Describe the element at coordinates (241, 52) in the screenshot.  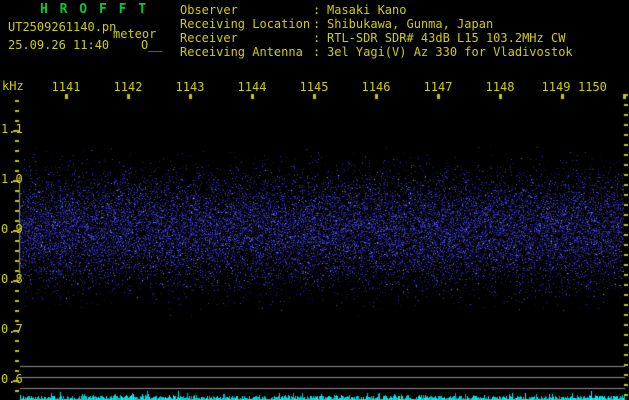
I see `info-label: Receiving Antenna` at that location.